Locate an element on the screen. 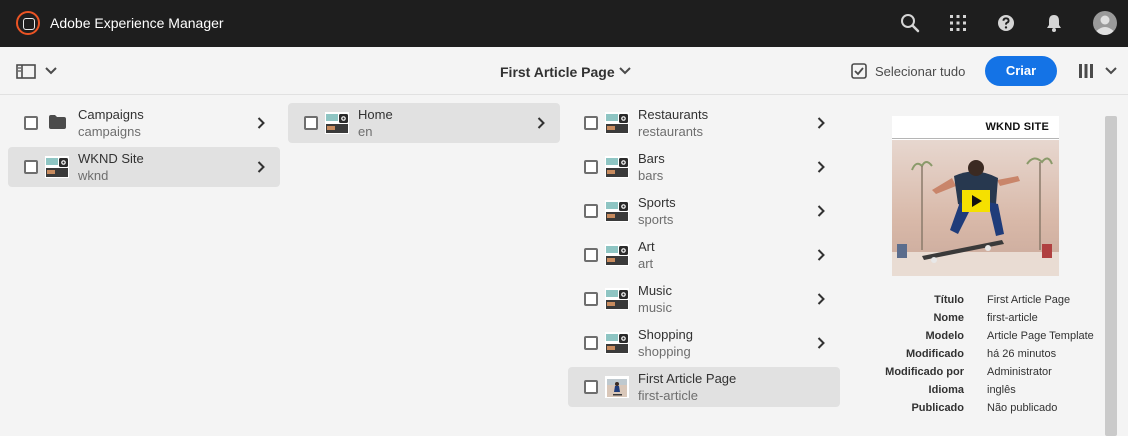 The width and height of the screenshot is (1128, 436). item-title: Bars is located at coordinates (651, 158).